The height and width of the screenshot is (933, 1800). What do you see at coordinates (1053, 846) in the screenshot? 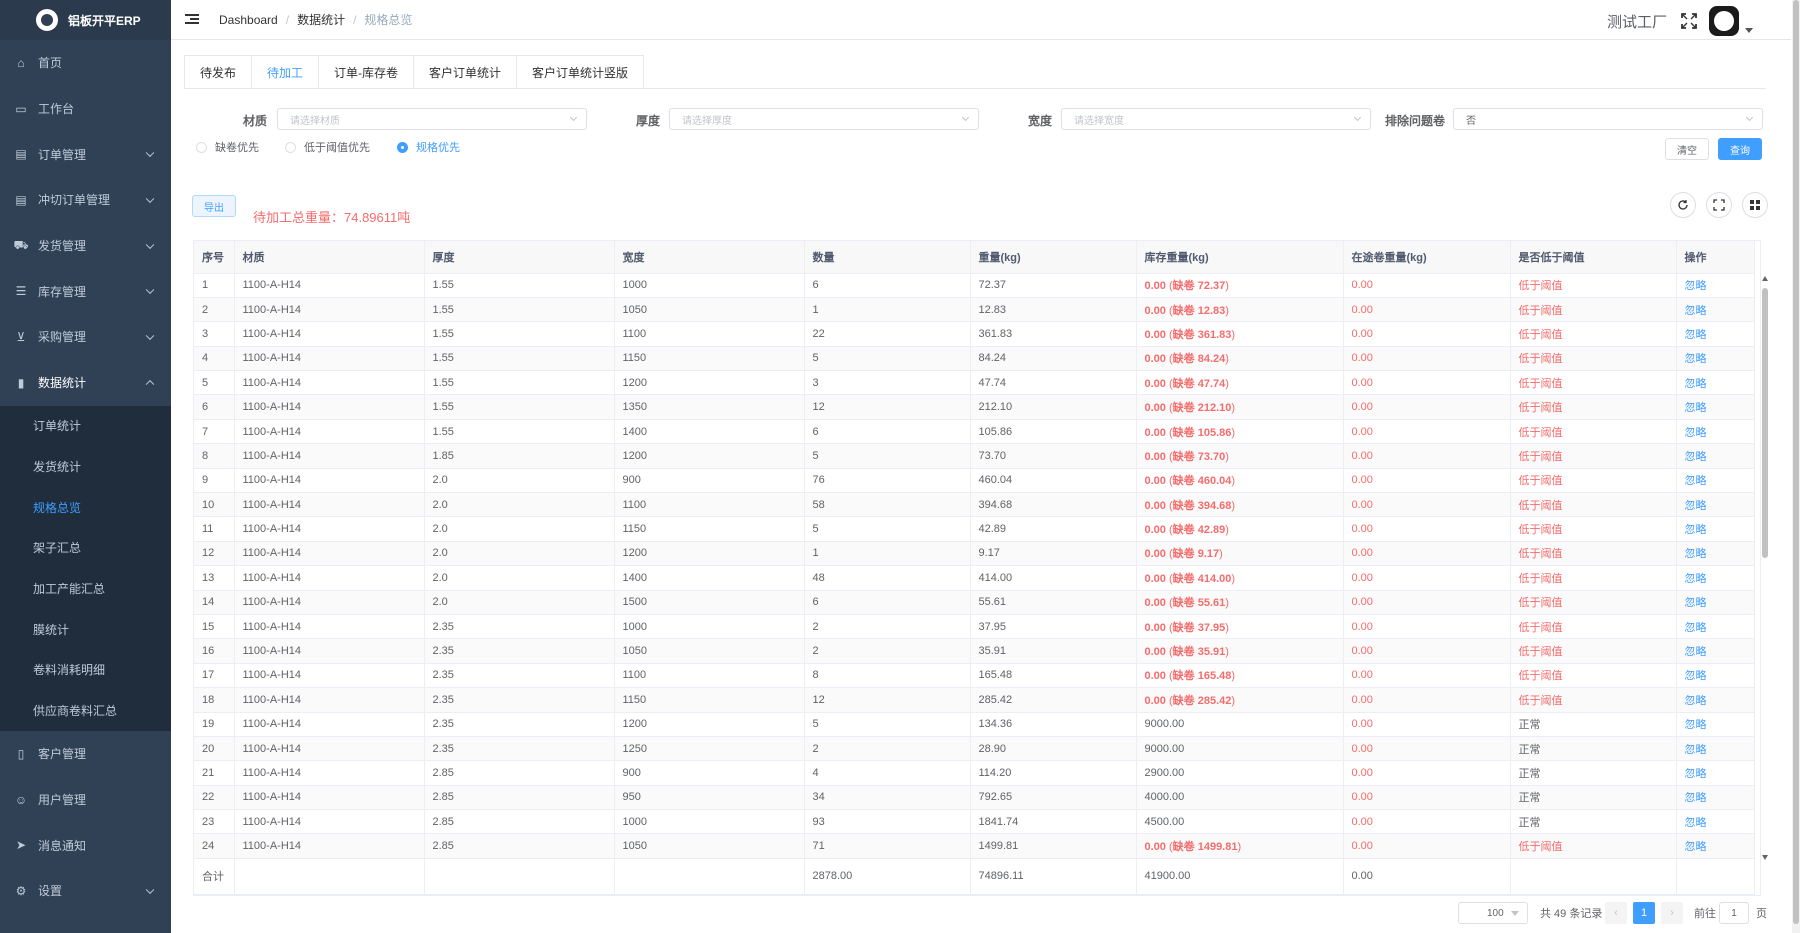
I see `table-cell: 1499.81` at bounding box center [1053, 846].